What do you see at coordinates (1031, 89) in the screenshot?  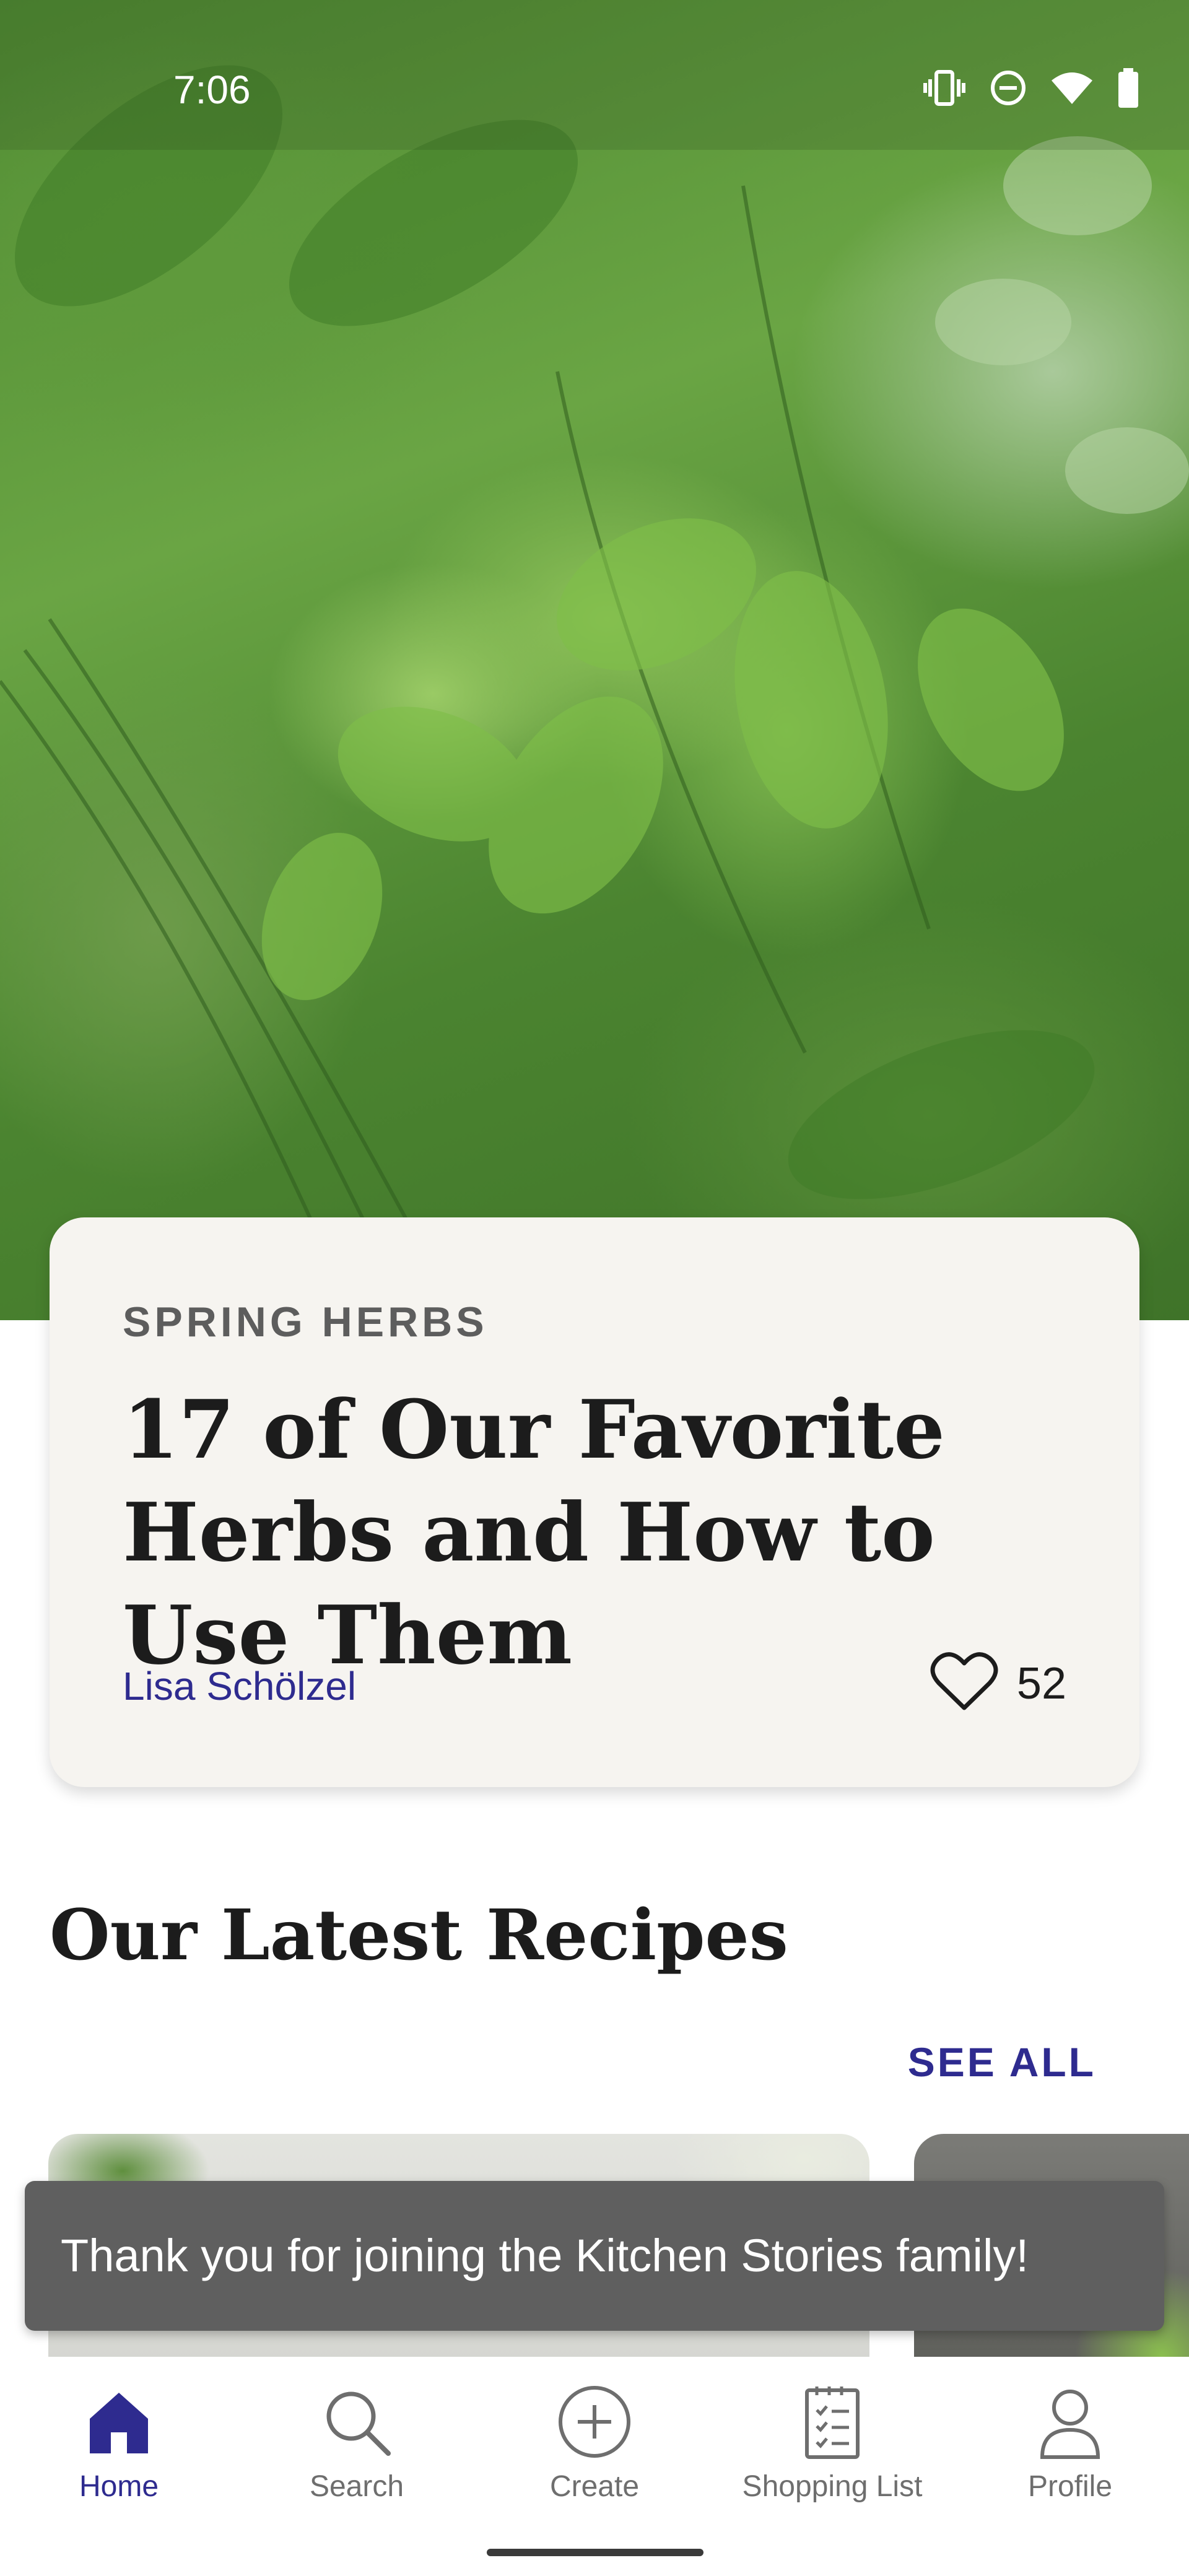 I see `status-icons` at bounding box center [1031, 89].